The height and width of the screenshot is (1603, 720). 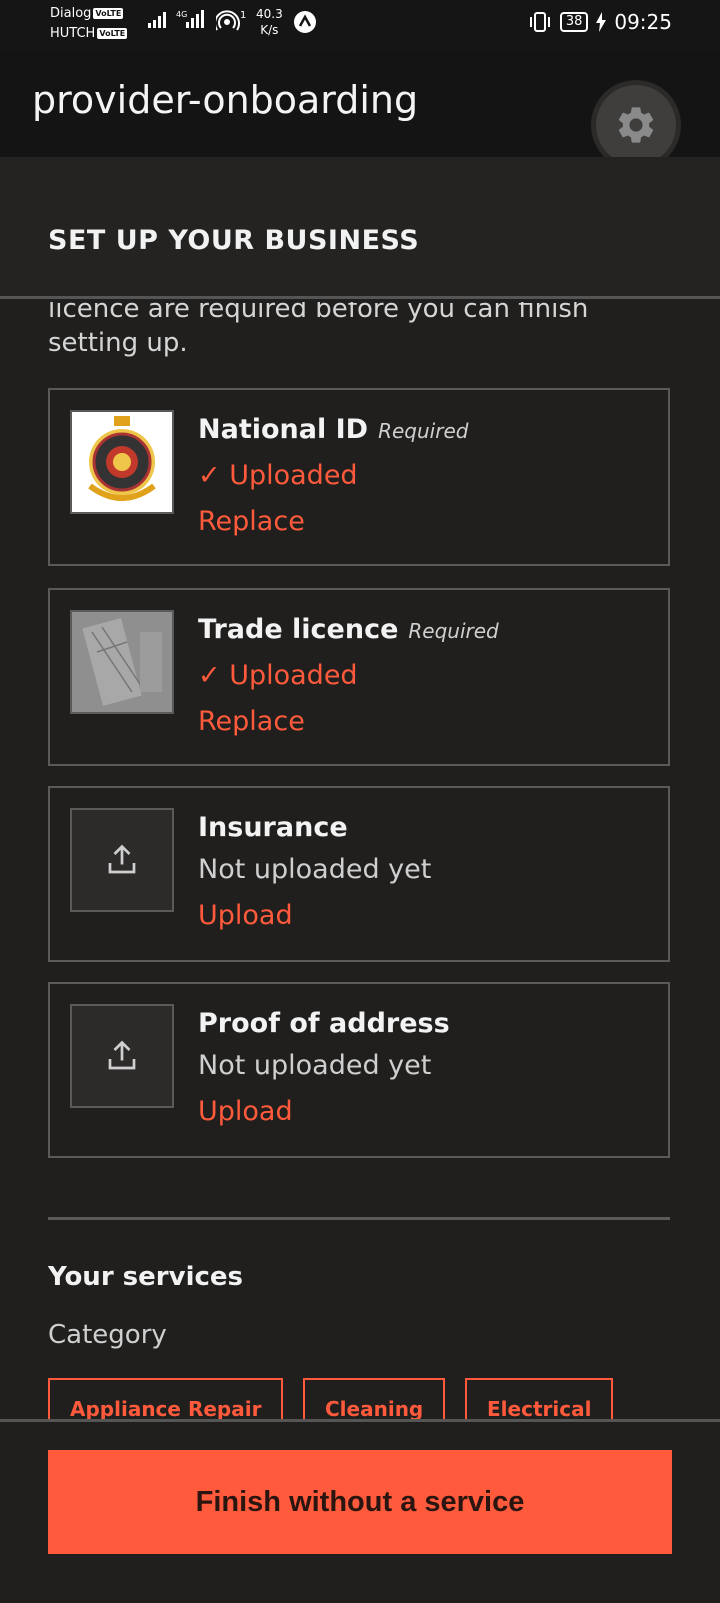 I want to click on header-divider, so click(x=360, y=297).